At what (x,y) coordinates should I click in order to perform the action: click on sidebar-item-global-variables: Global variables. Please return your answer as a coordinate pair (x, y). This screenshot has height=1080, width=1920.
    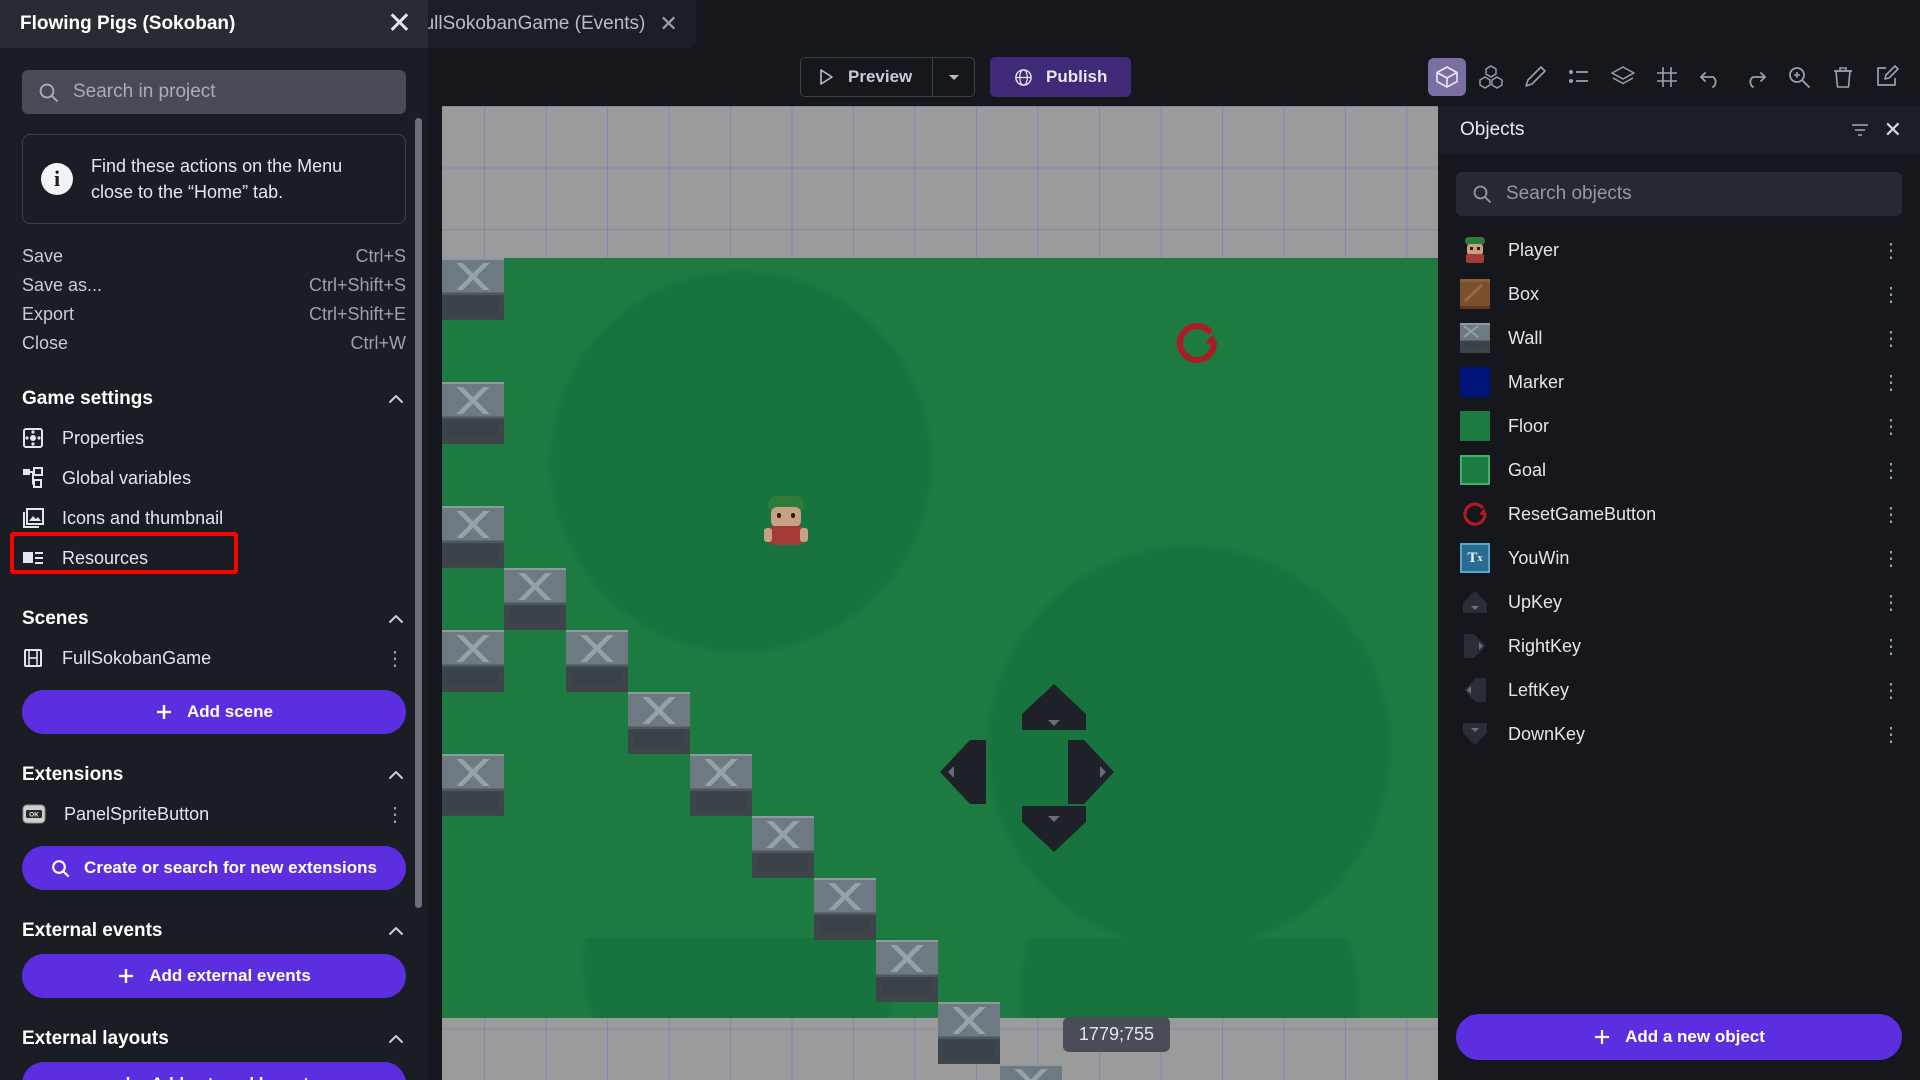
    Looking at the image, I should click on (214, 478).